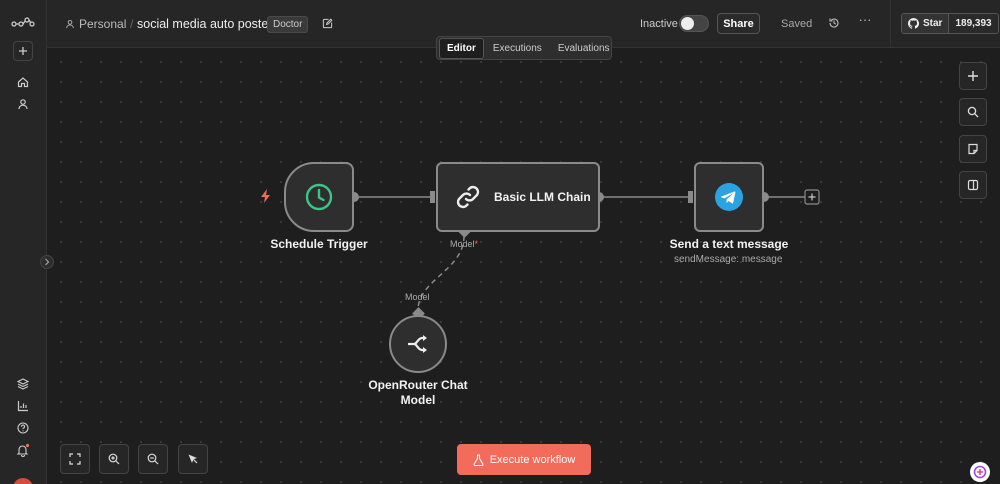 This screenshot has width=1000, height=484. I want to click on workflow-name: social media auto poster, so click(205, 24).